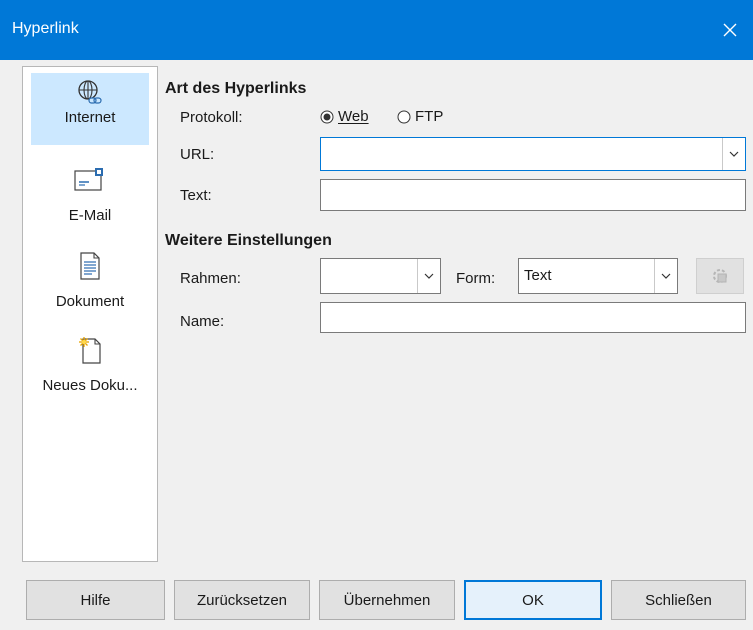  I want to click on sidebar-item-email: E-Mail, so click(90, 201).